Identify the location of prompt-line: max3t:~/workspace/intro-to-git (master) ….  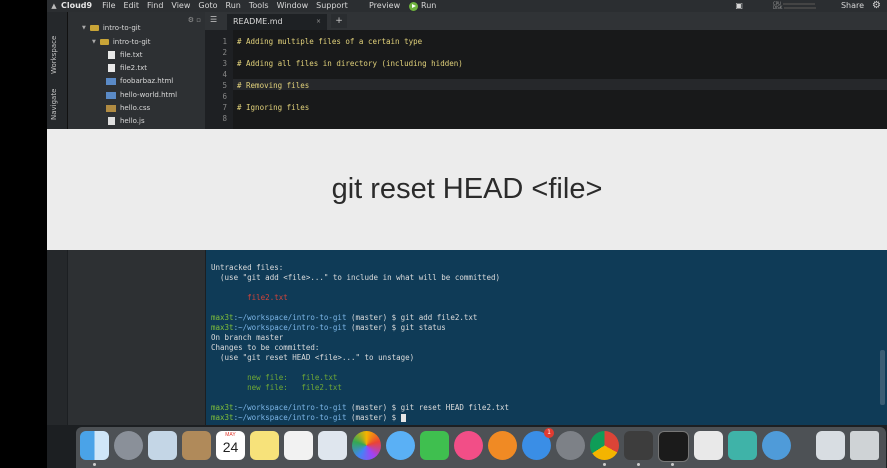
(360, 407).